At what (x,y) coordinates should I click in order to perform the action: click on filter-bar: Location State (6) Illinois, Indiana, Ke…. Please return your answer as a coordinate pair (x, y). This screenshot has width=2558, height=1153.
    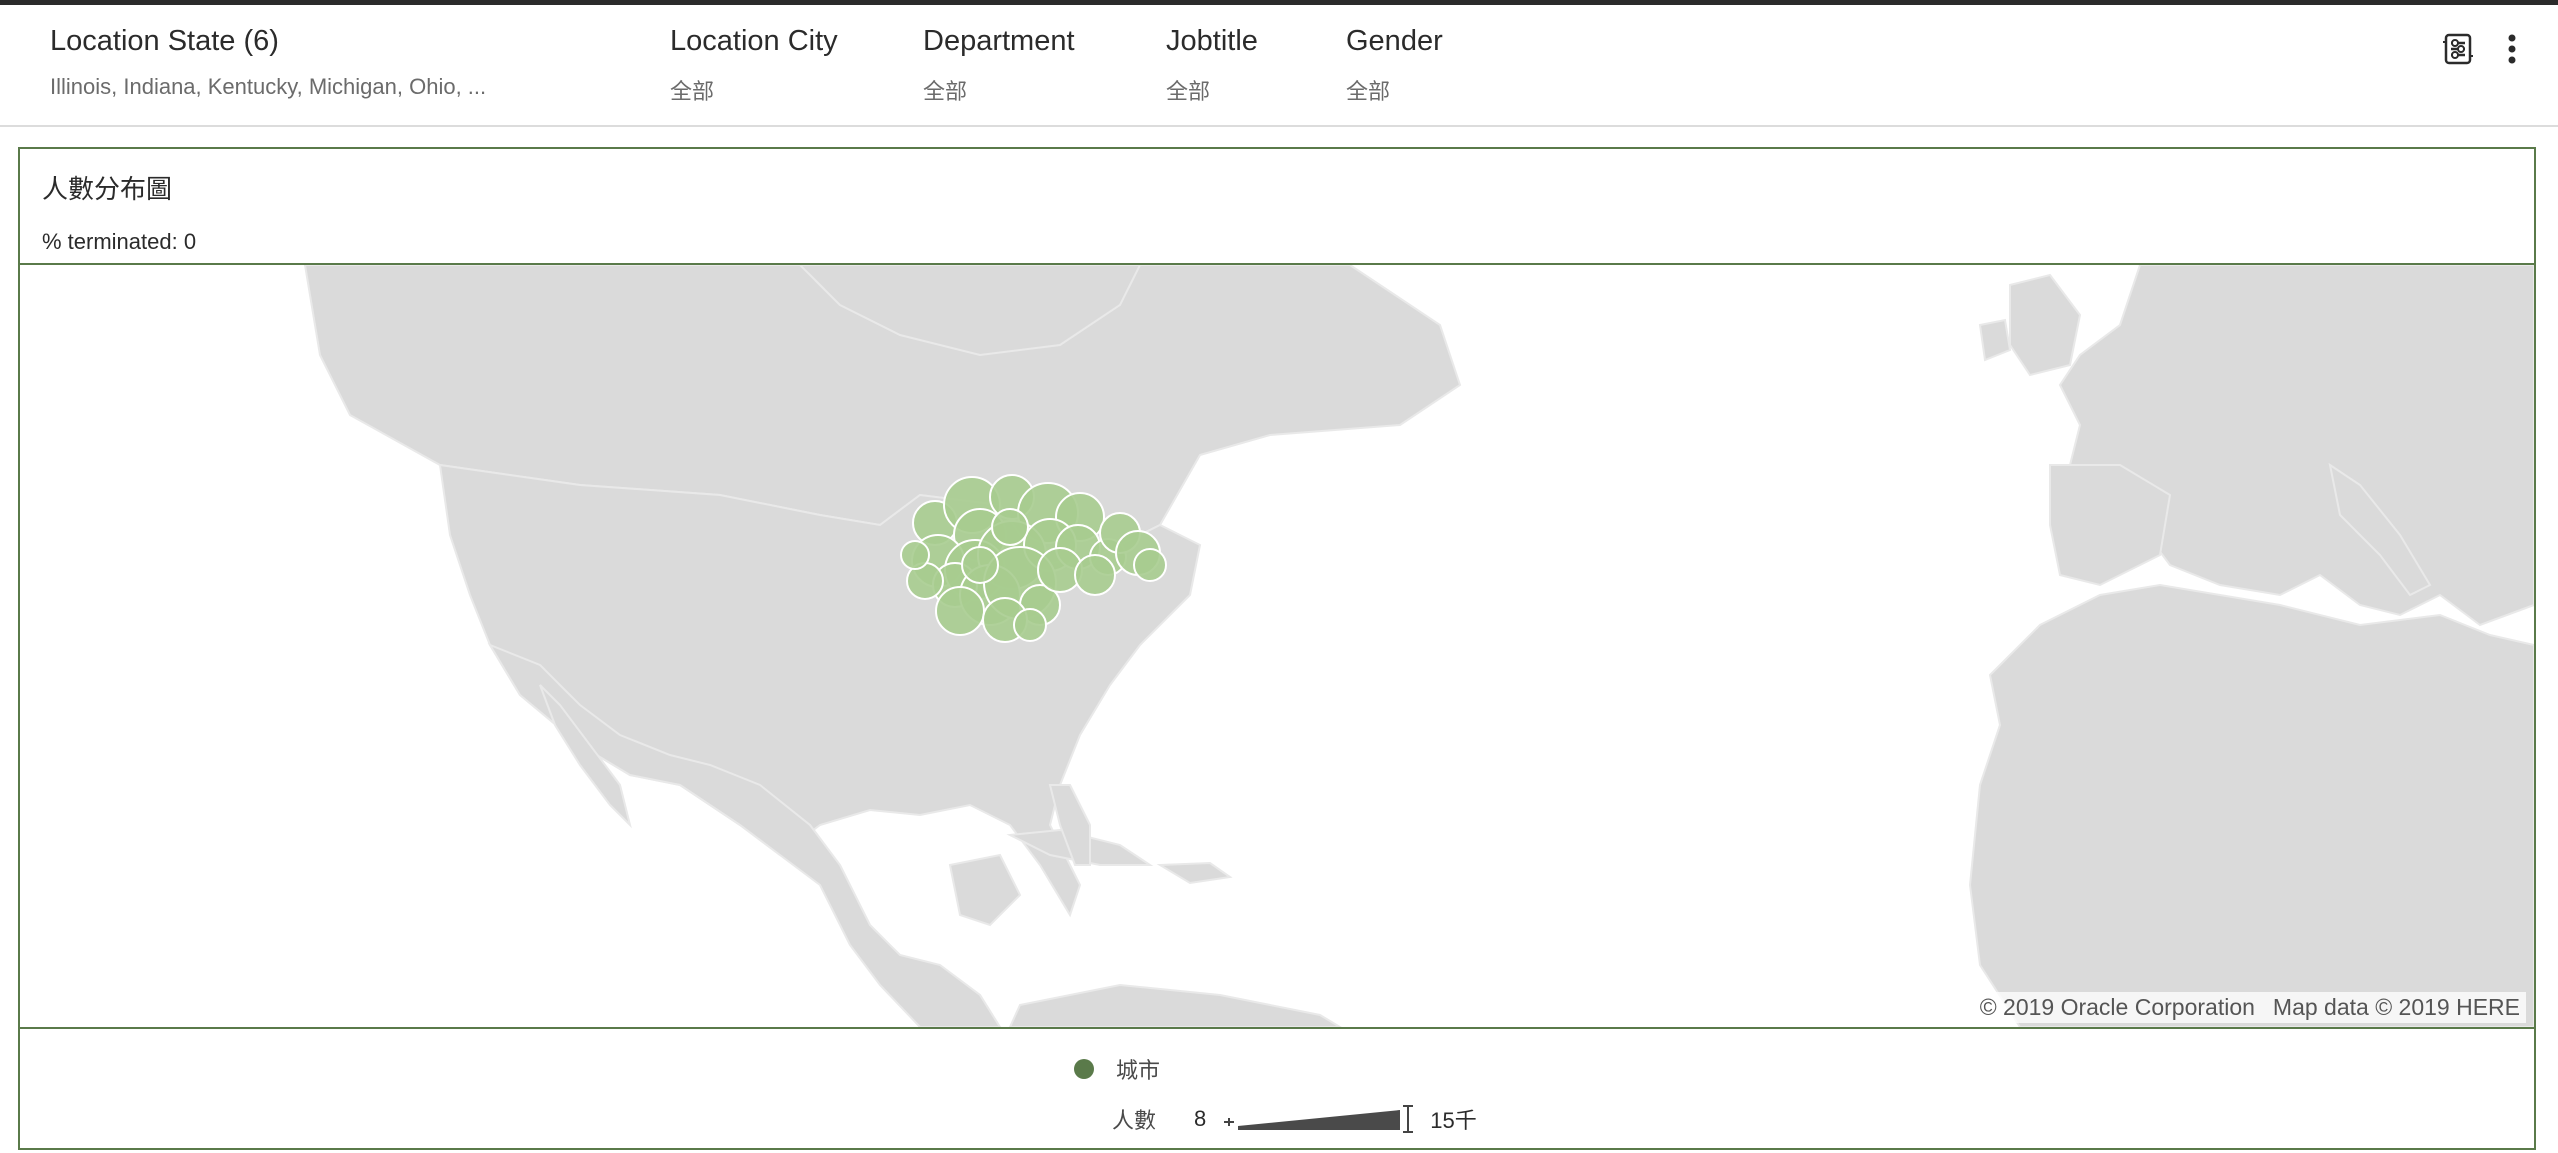
    Looking at the image, I should click on (1279, 66).